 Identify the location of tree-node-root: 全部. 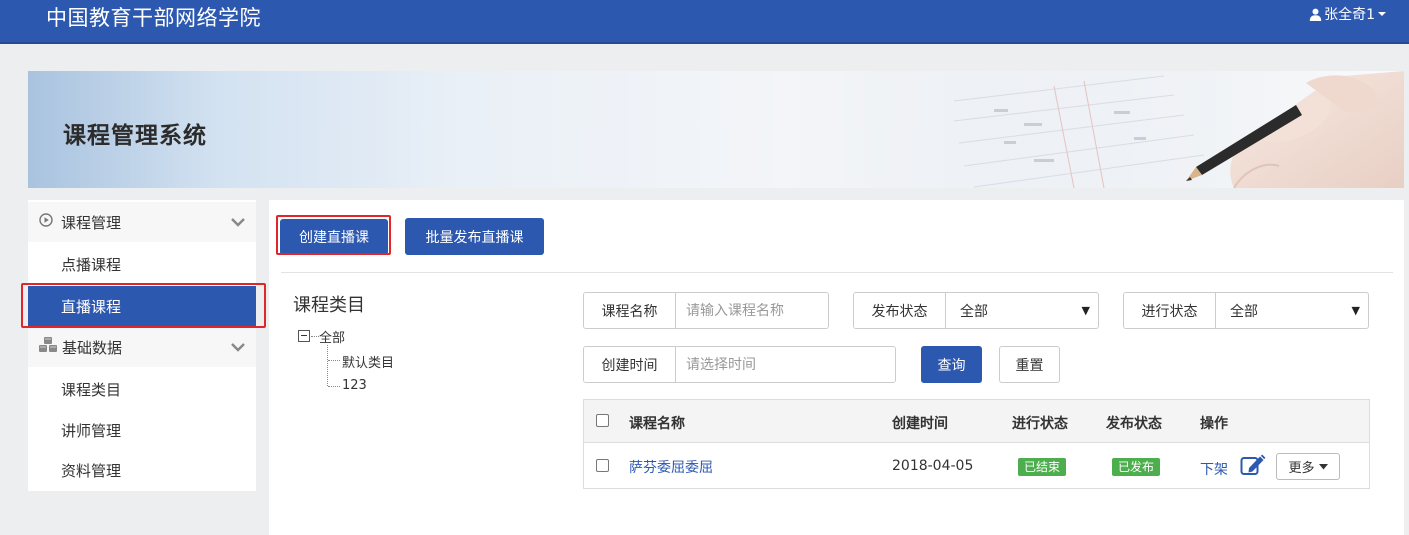
(332, 336).